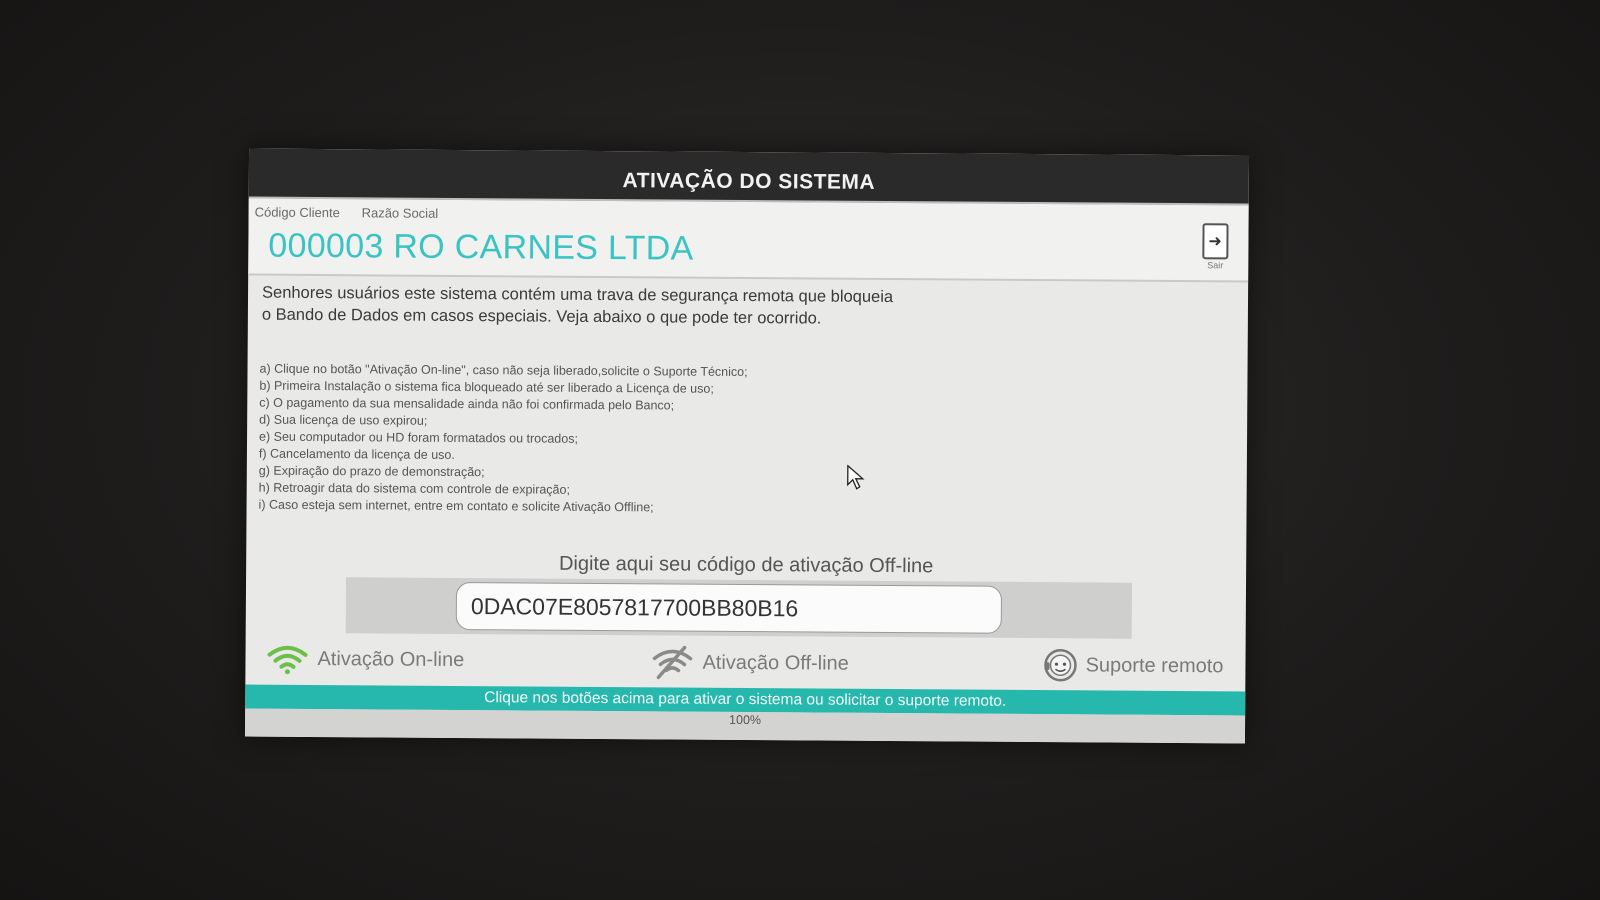  Describe the element at coordinates (1060, 665) in the screenshot. I see `support-agent-icon` at that location.